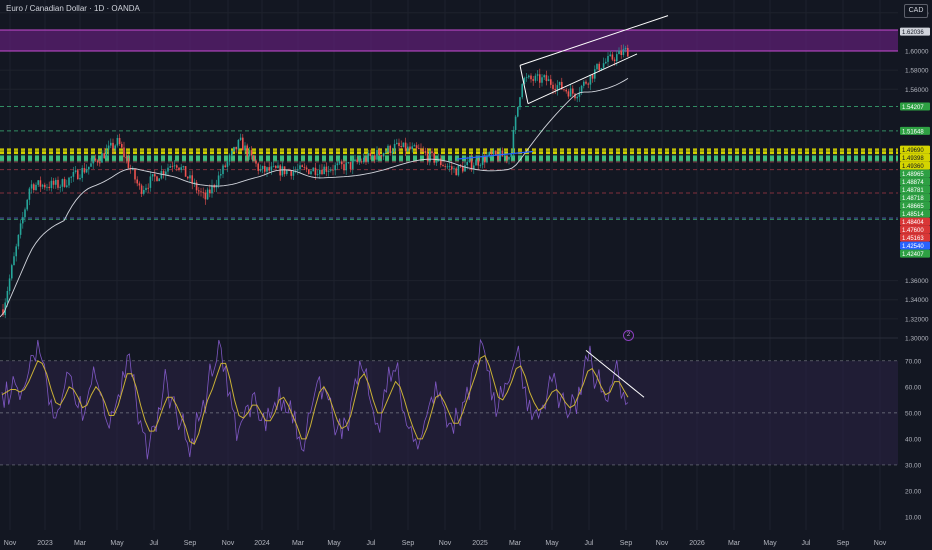 Image resolution: width=932 pixels, height=550 pixels. What do you see at coordinates (806, 543) in the screenshot?
I see `time-tick-label: Jul` at bounding box center [806, 543].